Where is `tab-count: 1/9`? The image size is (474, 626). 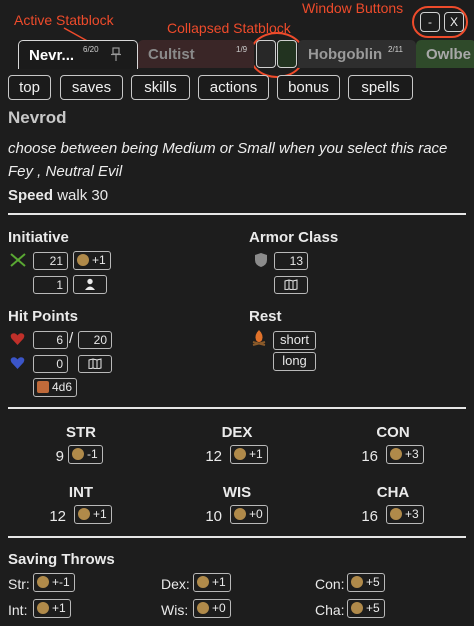
tab-count: 1/9 is located at coordinates (242, 49).